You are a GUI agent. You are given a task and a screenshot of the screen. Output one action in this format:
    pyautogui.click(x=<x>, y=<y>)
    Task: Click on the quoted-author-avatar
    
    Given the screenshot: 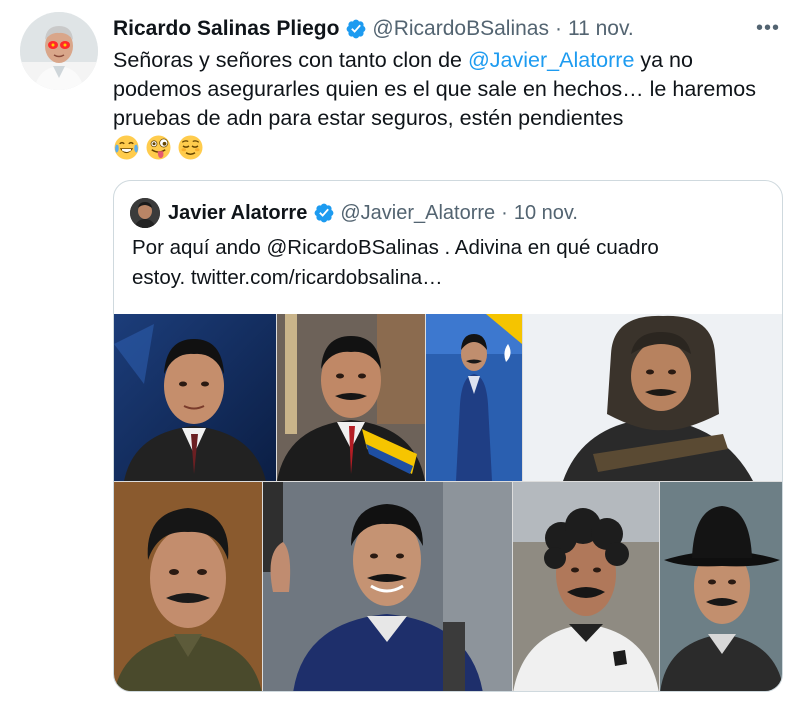 What is the action you would take?
    pyautogui.click(x=145, y=213)
    